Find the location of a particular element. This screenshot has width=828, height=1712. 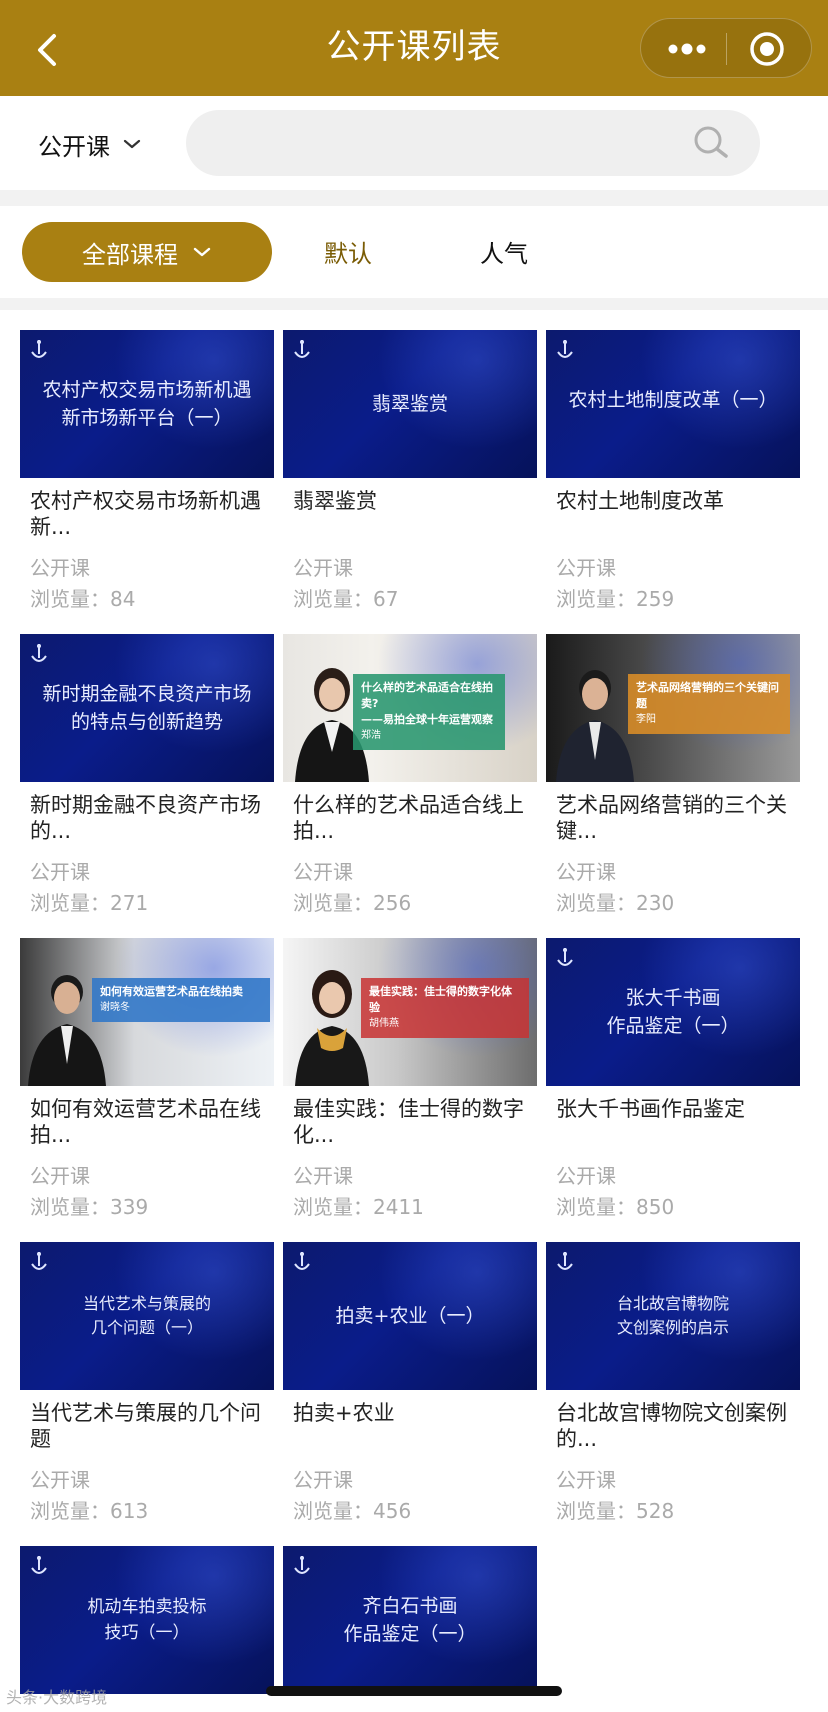

course-thumbnail: 齐白石书画 作品鉴定（一） is located at coordinates (410, 1620).